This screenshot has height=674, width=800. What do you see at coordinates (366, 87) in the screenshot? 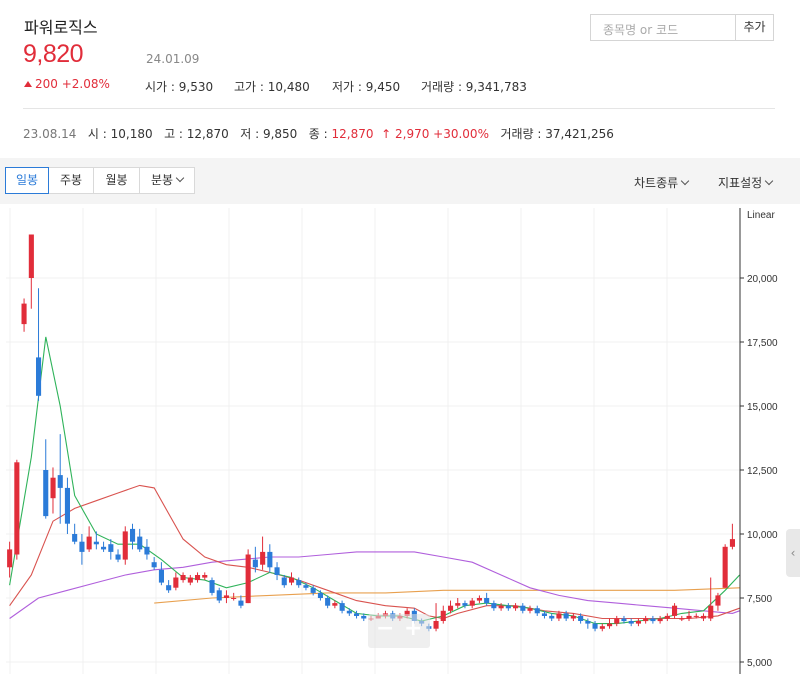
I see `stat-low: 저가 : 9,450` at bounding box center [366, 87].